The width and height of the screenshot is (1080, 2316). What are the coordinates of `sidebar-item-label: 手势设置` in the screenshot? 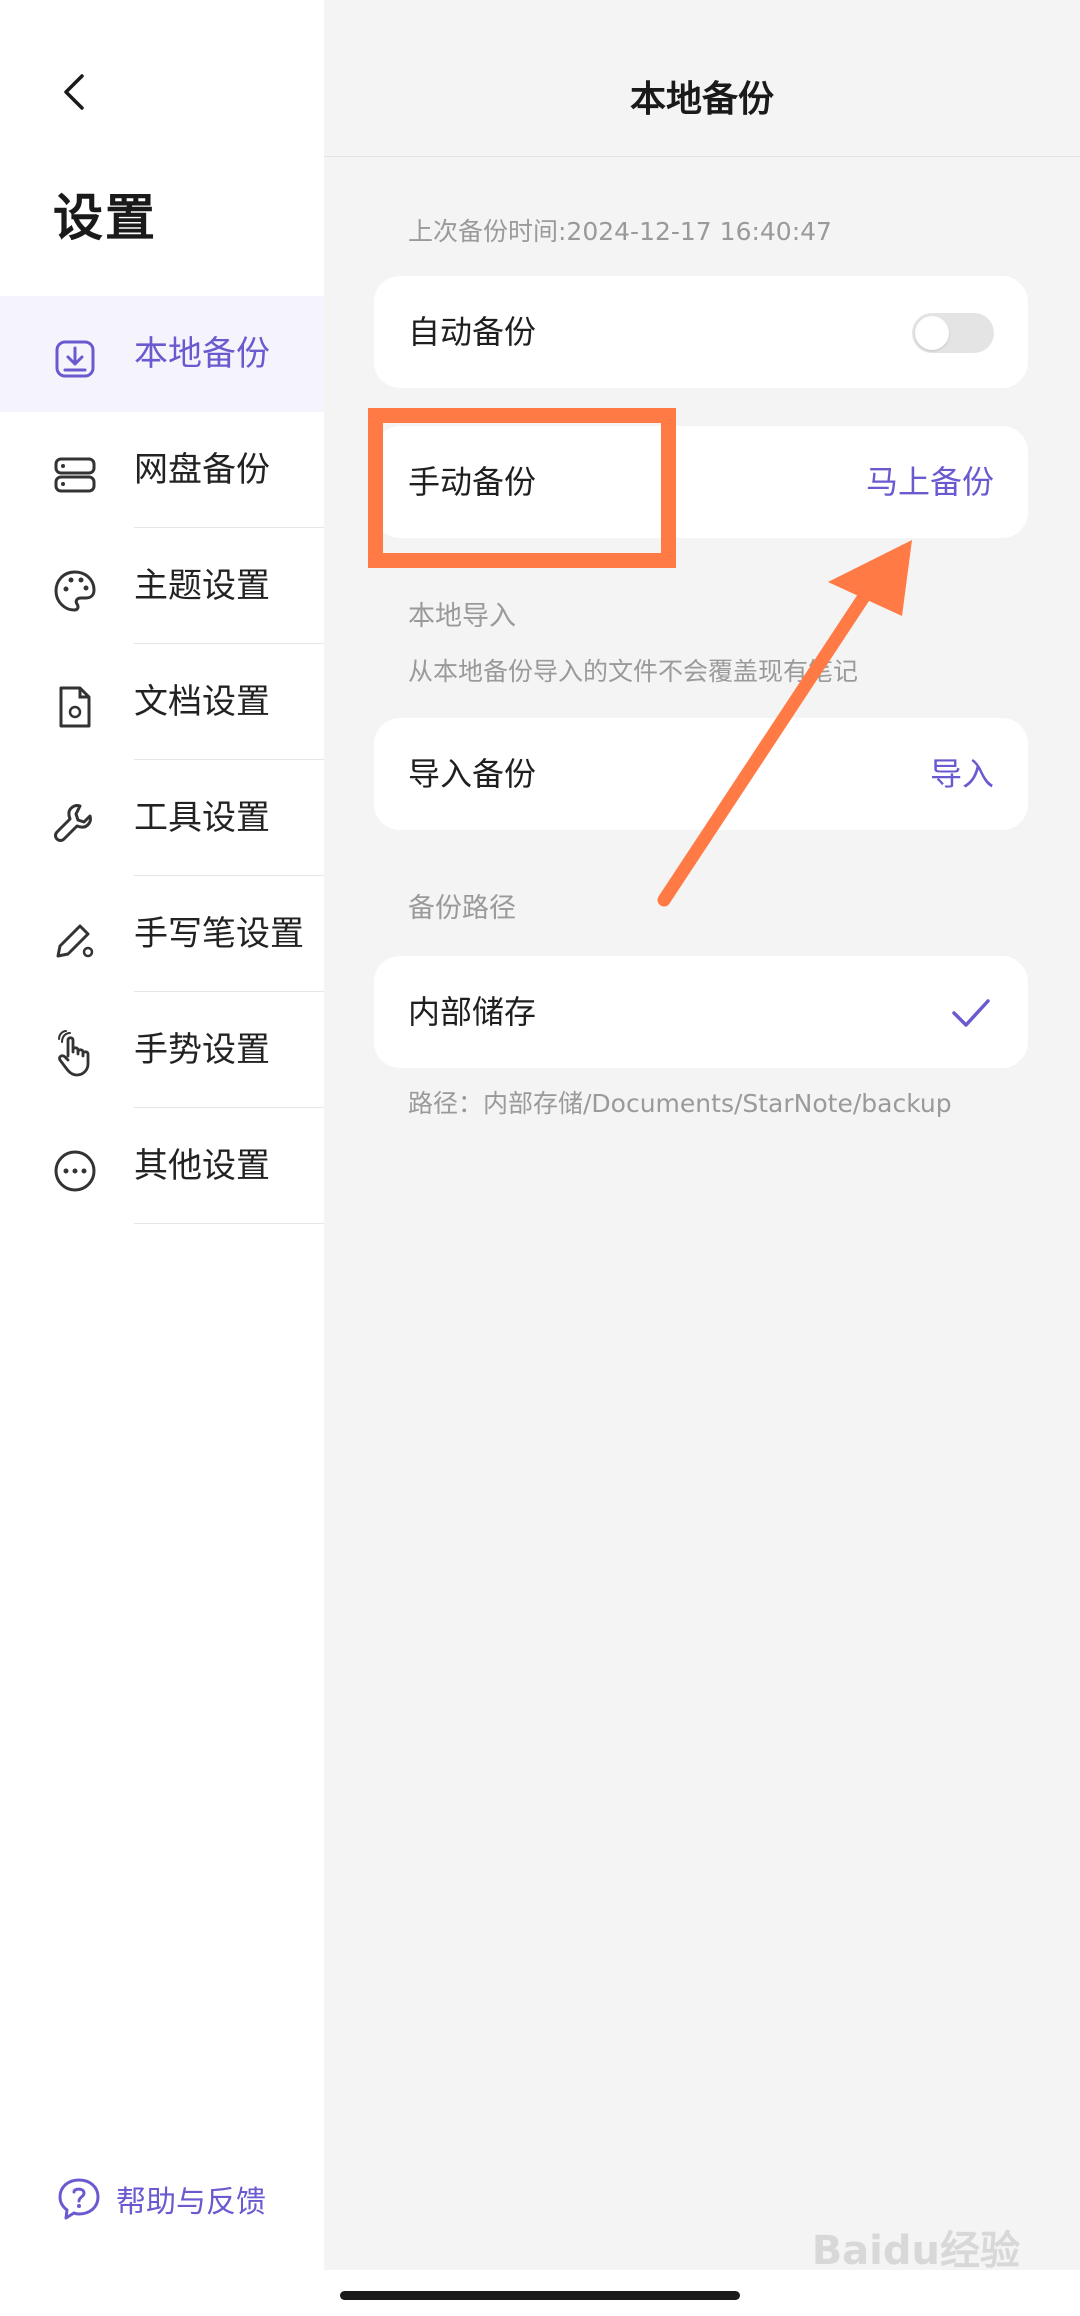 It's located at (202, 1050).